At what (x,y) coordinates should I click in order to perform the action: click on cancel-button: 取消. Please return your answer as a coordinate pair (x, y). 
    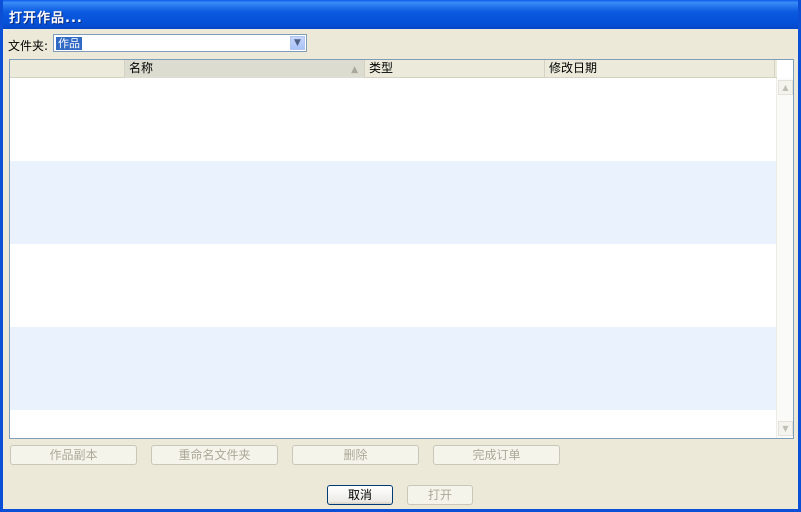
    Looking at the image, I should click on (360, 495).